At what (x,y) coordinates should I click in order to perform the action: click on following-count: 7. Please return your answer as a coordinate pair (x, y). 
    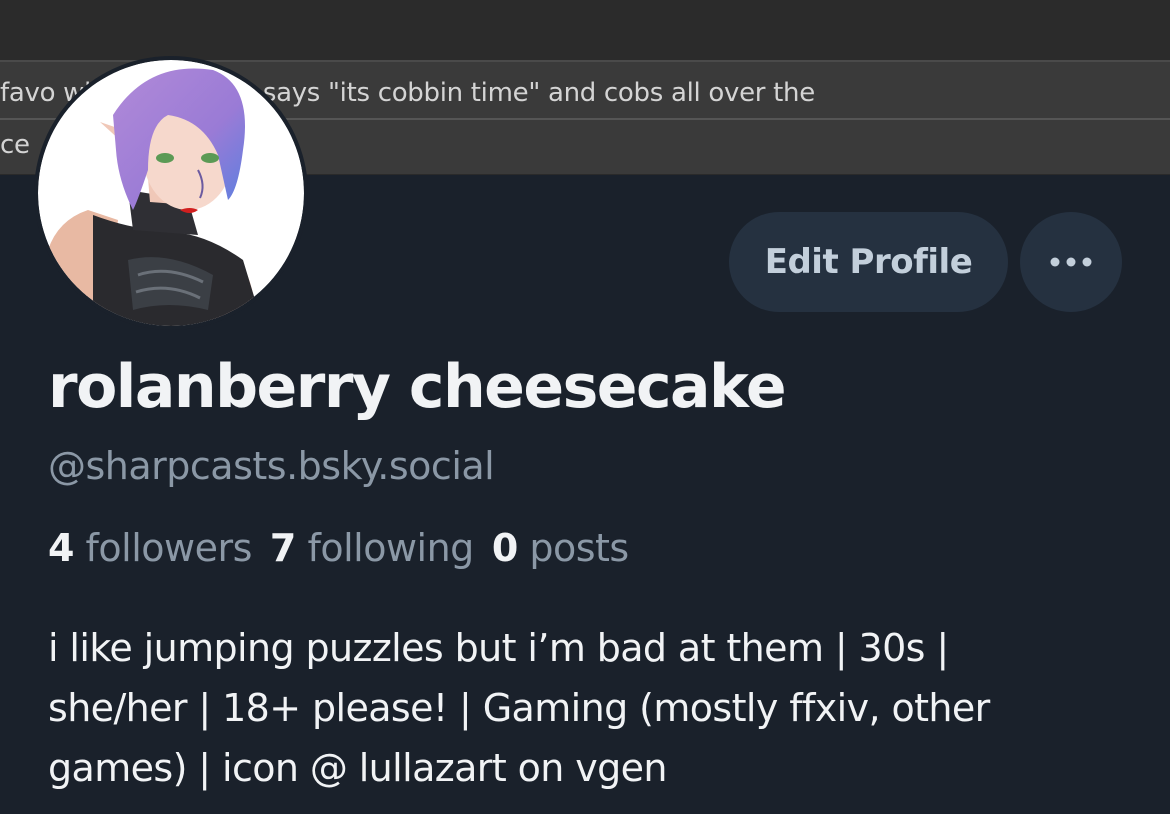
    Looking at the image, I should click on (282, 548).